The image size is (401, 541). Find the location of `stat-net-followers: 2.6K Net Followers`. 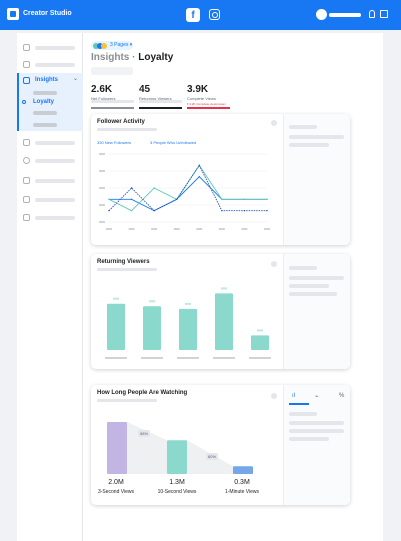

stat-net-followers: 2.6K Net Followers is located at coordinates (103, 92).